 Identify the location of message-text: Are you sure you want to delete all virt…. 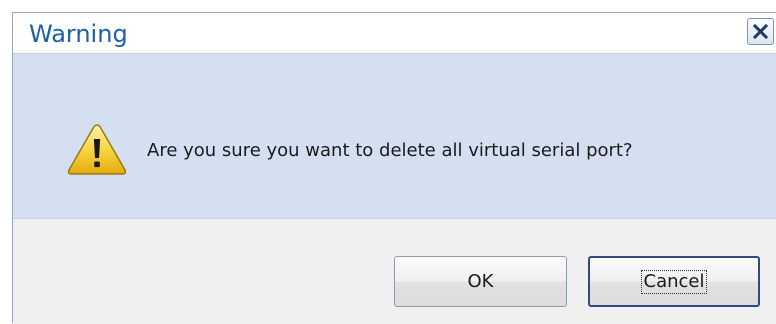
(390, 150).